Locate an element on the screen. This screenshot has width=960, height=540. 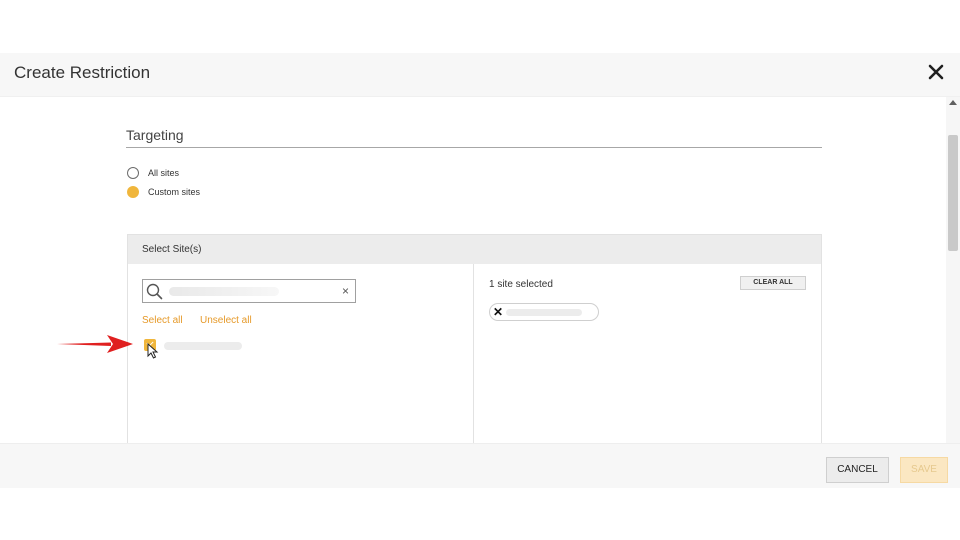
clear-all-button: CLEAR ALL is located at coordinates (773, 283).